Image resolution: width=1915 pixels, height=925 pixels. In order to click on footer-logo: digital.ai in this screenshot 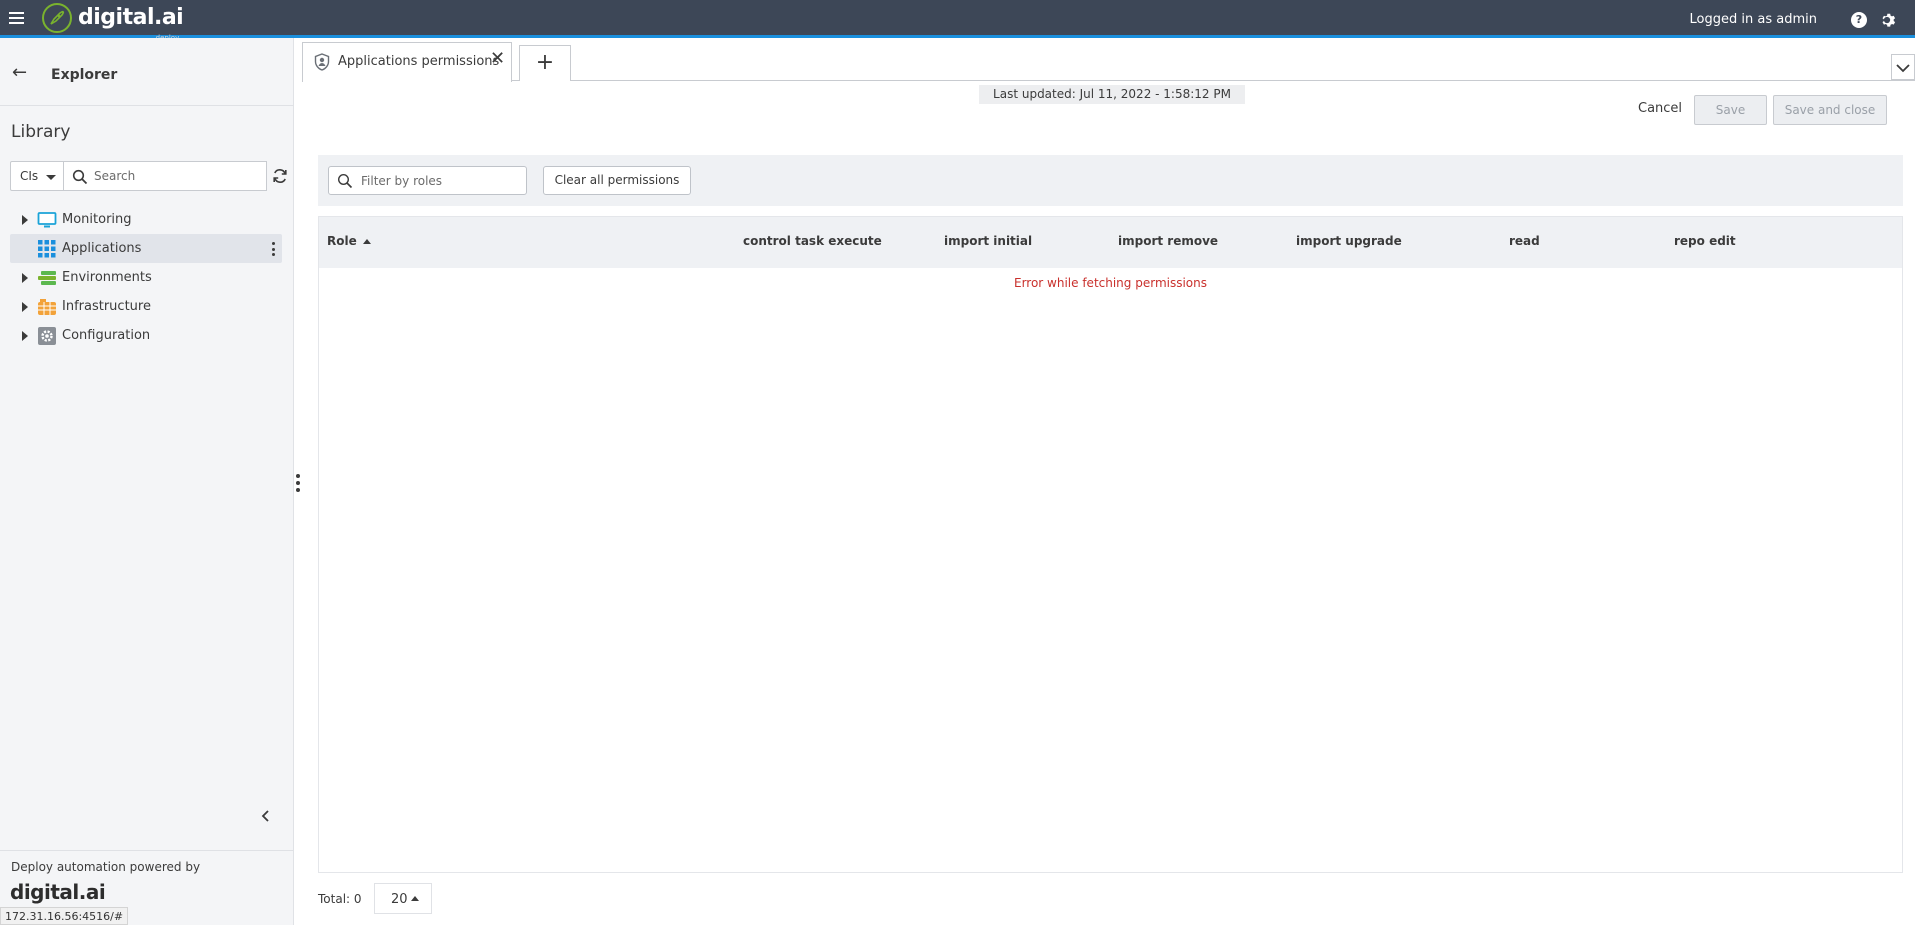, I will do `click(58, 892)`.